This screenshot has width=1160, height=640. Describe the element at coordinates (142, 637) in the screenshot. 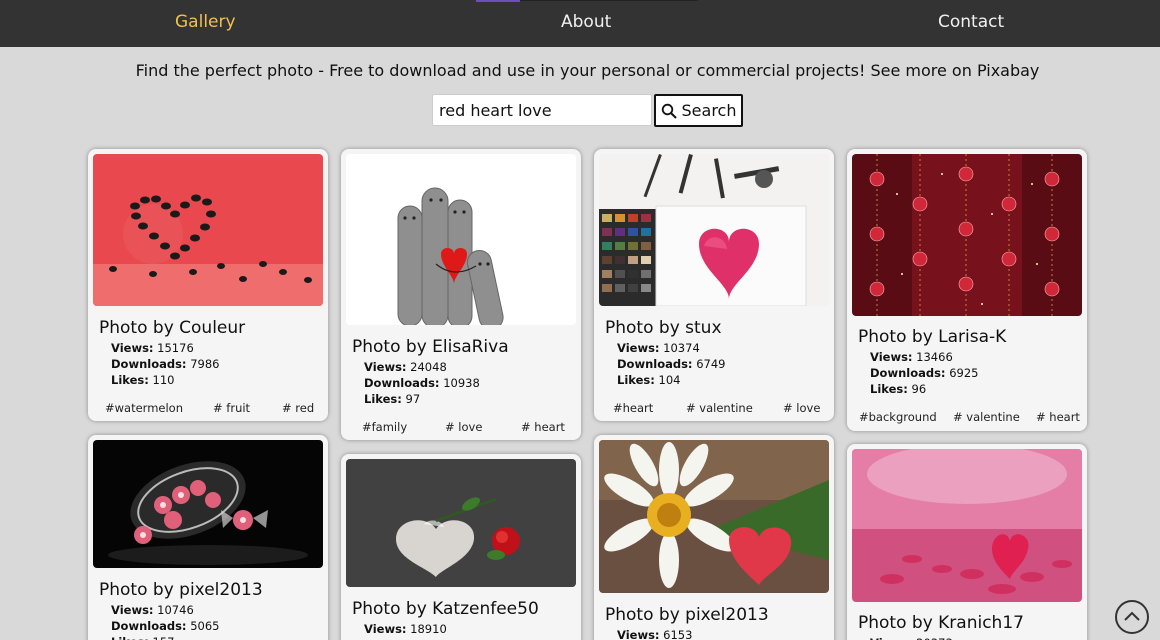

I see `likes-stat: Likes: 157` at that location.